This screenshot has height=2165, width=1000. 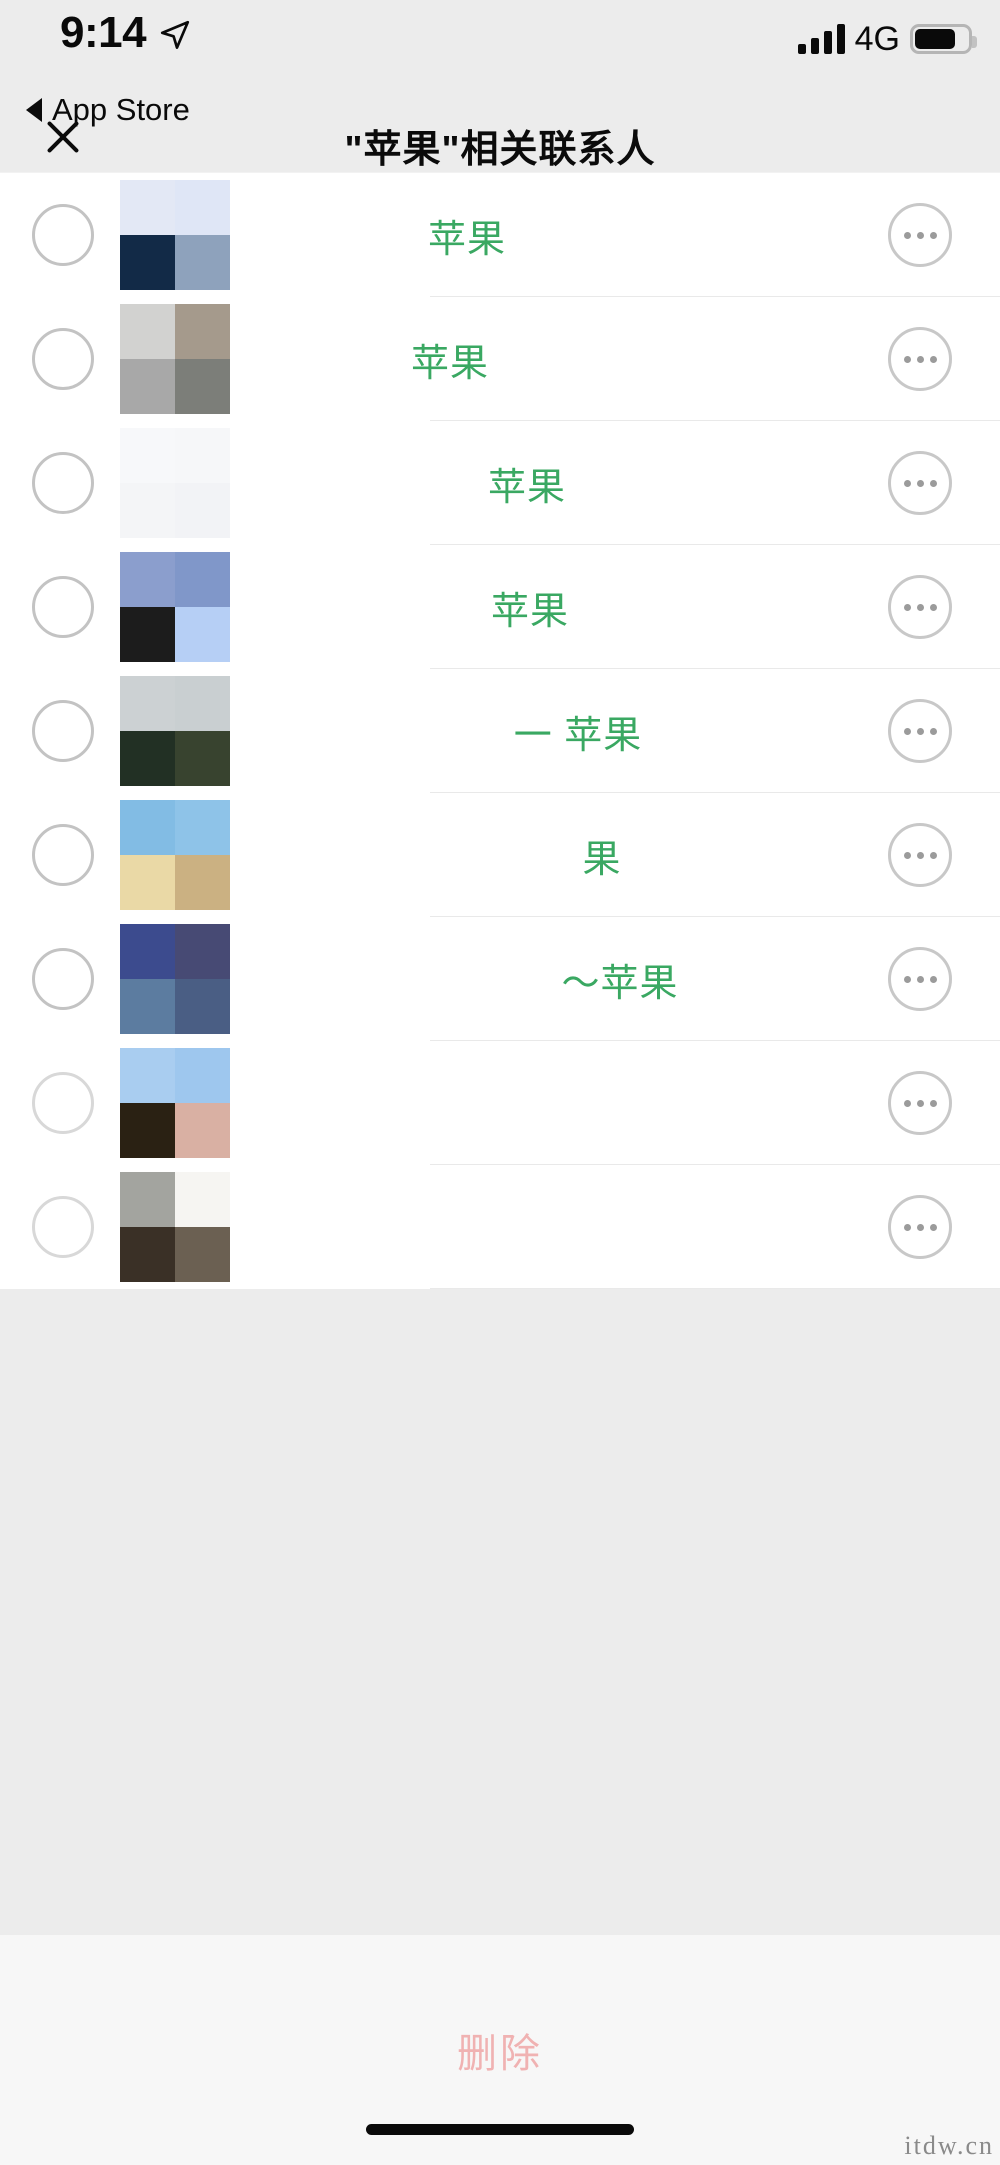 I want to click on watermark: itdw.cn, so click(x=949, y=2145).